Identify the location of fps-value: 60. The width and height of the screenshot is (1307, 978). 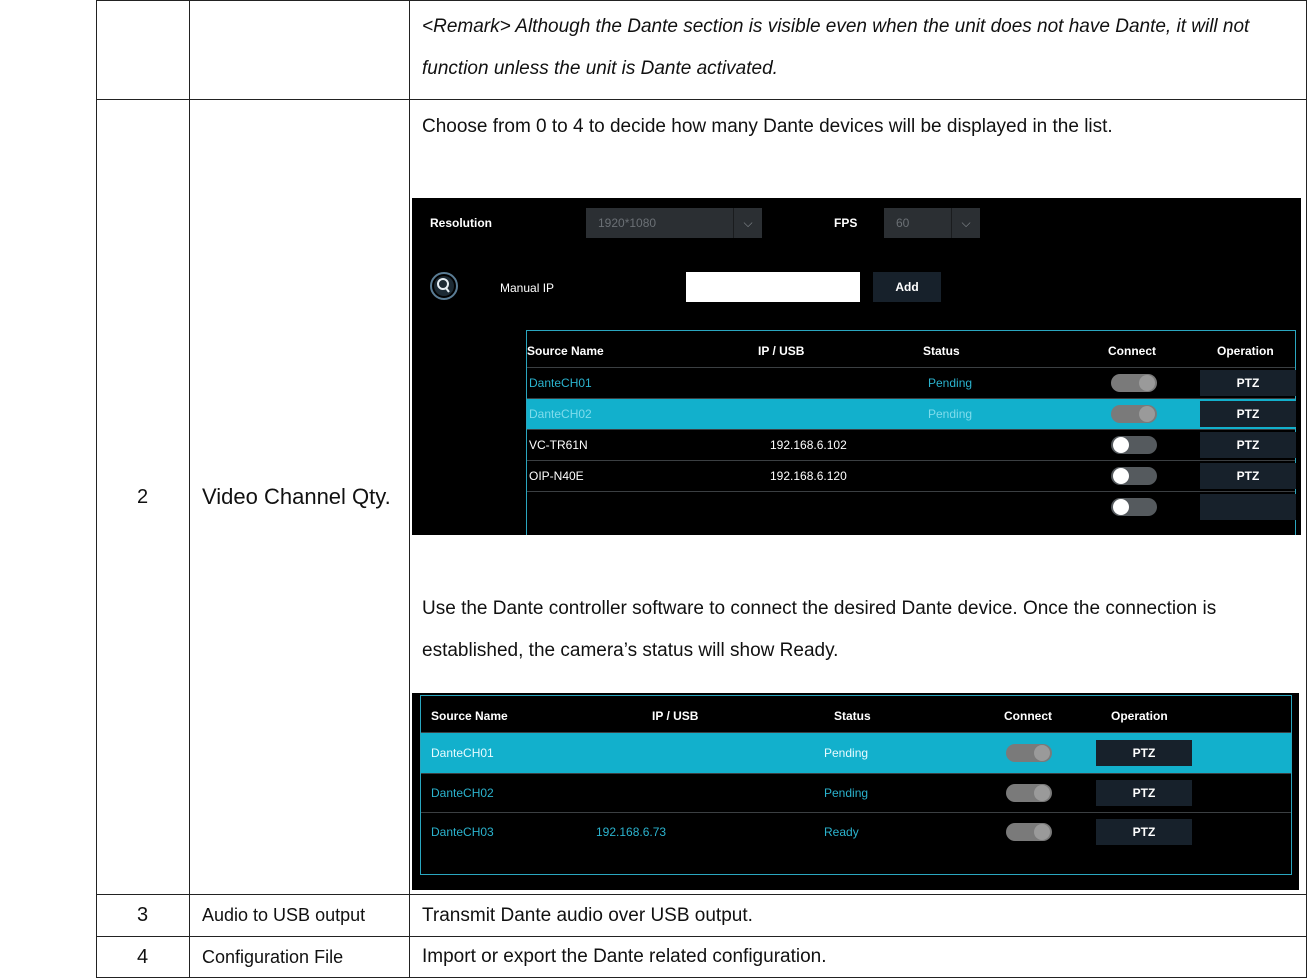
(903, 223).